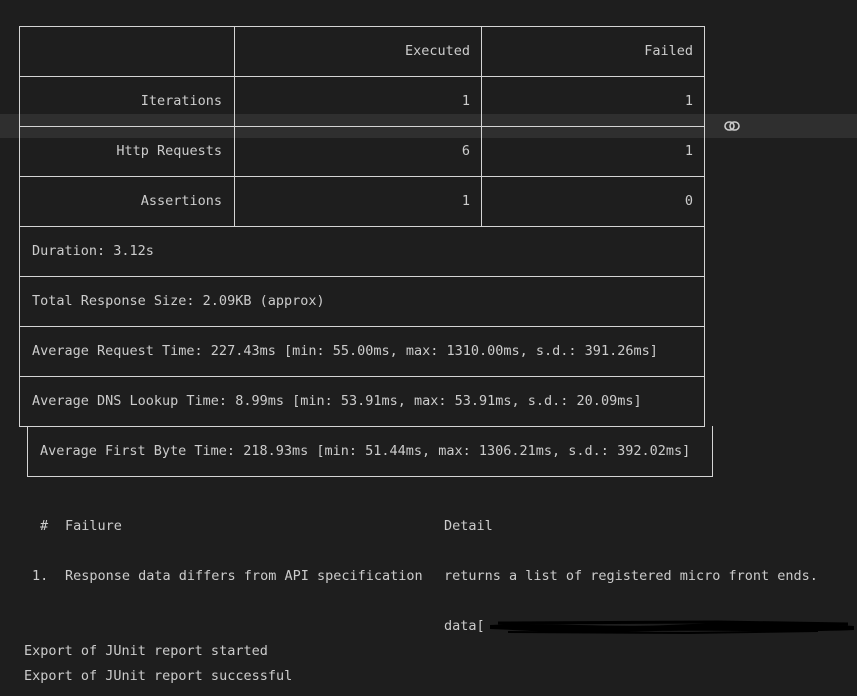  What do you see at coordinates (146, 651) in the screenshot?
I see `log-line: Export of JUnit report started` at bounding box center [146, 651].